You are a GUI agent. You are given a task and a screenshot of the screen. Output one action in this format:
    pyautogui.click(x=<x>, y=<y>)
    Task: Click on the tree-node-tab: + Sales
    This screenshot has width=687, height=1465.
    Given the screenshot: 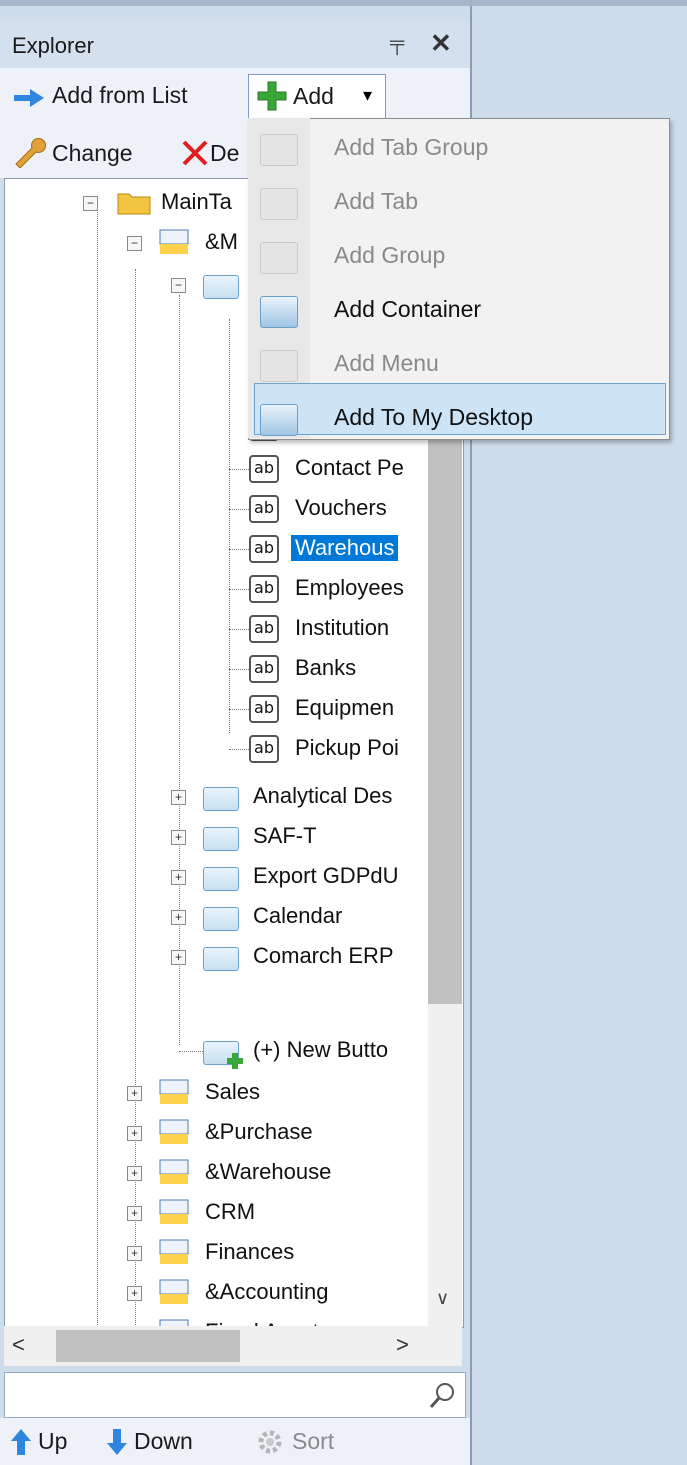 What is the action you would take?
    pyautogui.click(x=215, y=1093)
    